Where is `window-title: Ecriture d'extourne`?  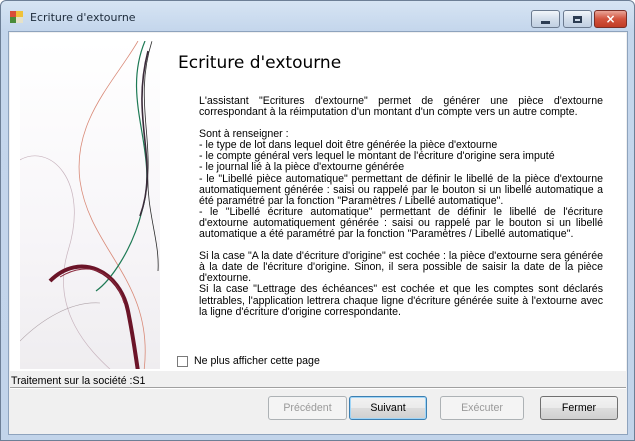
window-title: Ecriture d'extourne is located at coordinates (83, 17).